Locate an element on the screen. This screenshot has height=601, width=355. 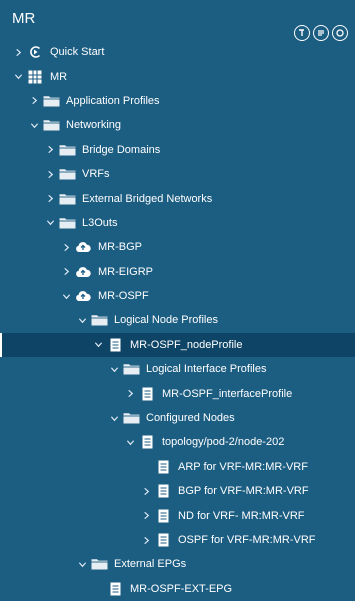
tree-item-mr-ospf: MR-OSPF is located at coordinates (177, 296).